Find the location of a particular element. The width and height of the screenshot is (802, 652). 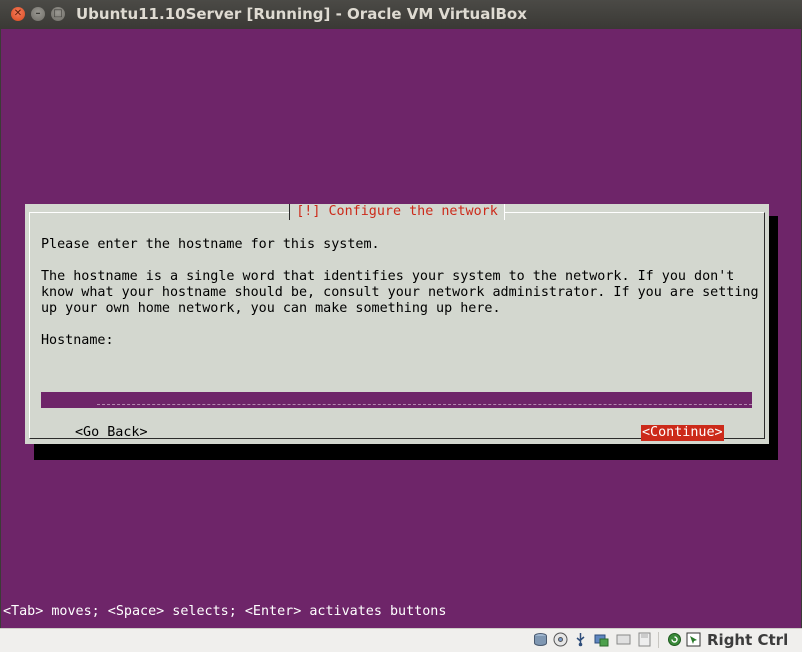

go-back-button: <Go Back> is located at coordinates (111, 433).